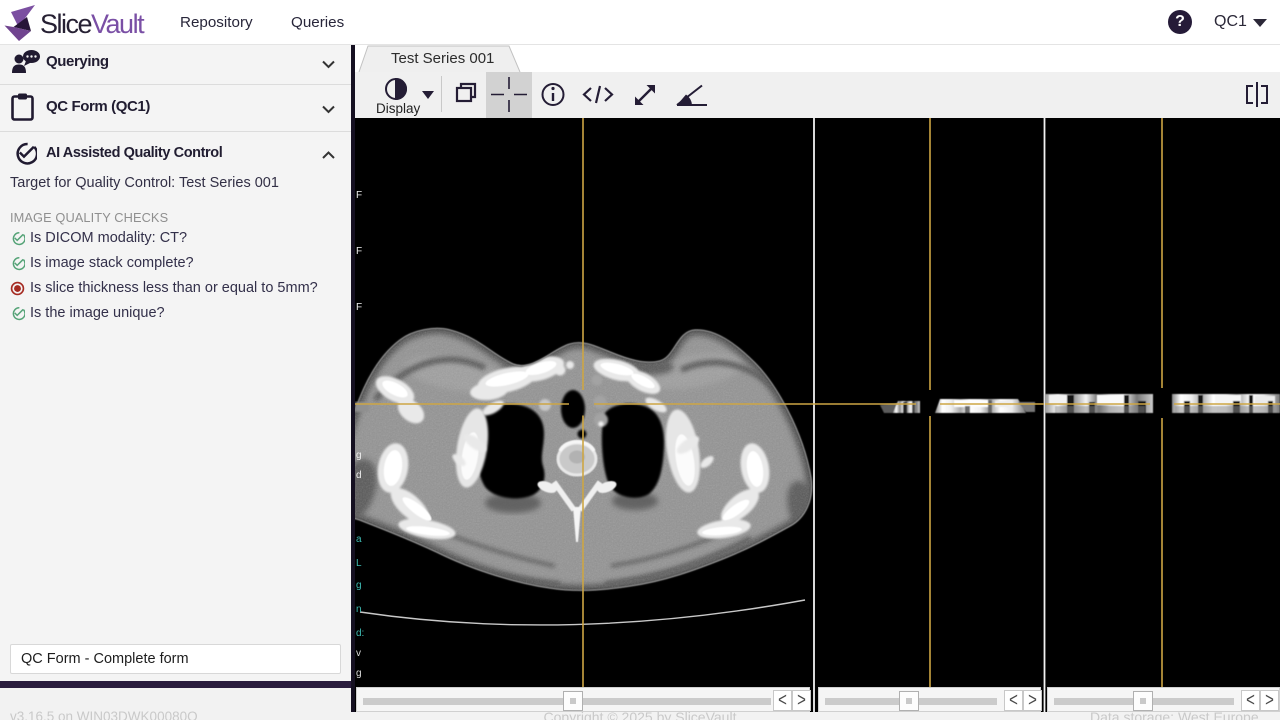 The image size is (1280, 720). What do you see at coordinates (358, 653) in the screenshot?
I see `svg-text: v` at bounding box center [358, 653].